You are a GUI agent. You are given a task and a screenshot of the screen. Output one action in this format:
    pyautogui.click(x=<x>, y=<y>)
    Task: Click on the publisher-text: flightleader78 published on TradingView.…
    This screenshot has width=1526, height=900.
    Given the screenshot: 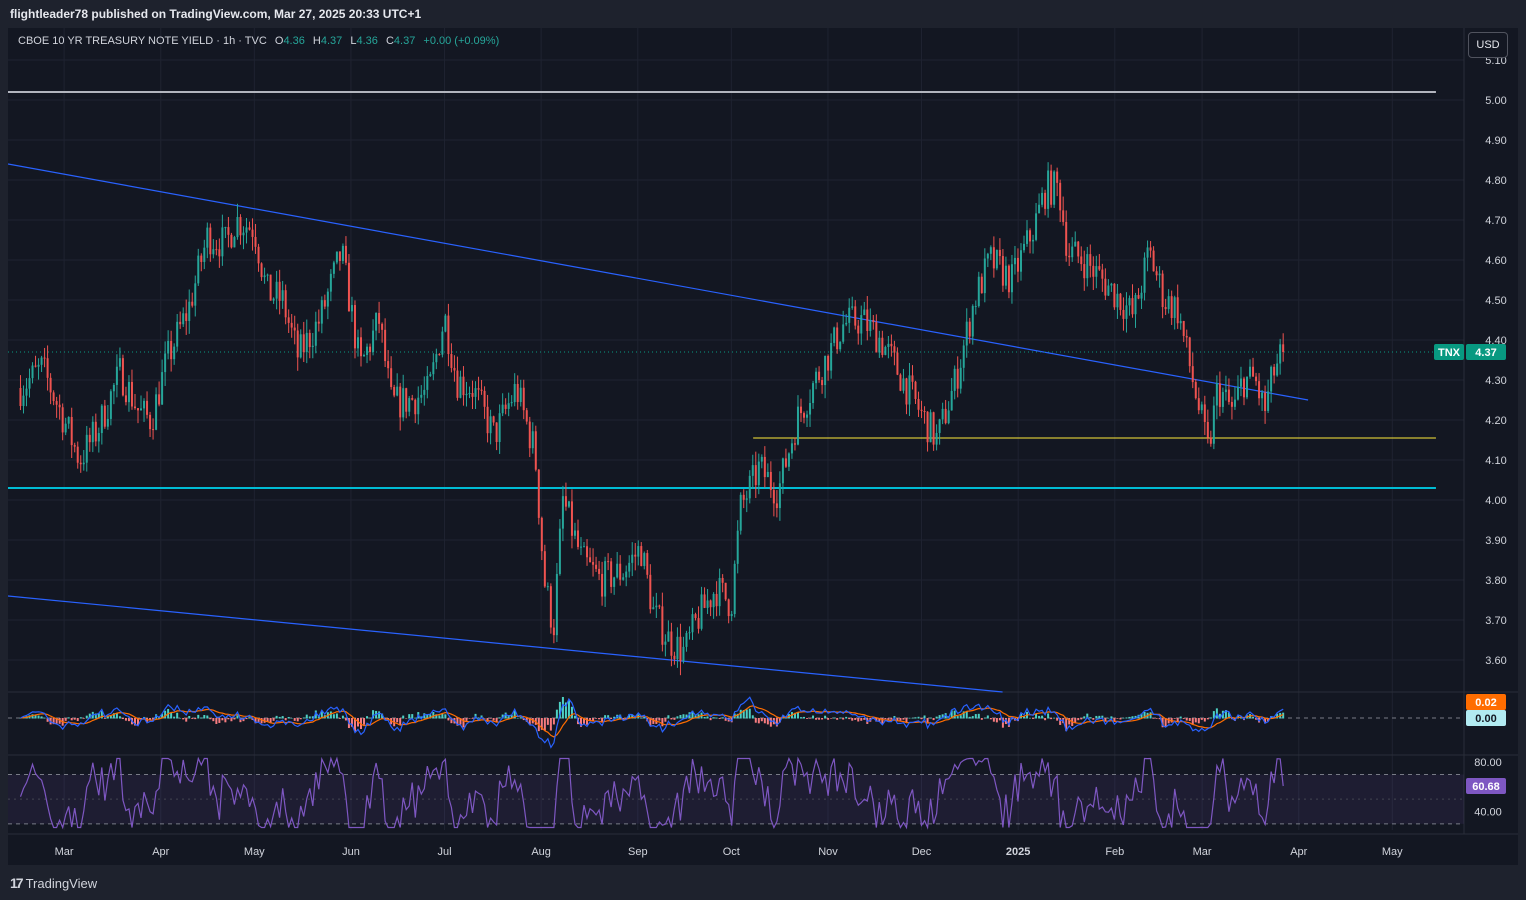 What is the action you would take?
    pyautogui.click(x=216, y=14)
    